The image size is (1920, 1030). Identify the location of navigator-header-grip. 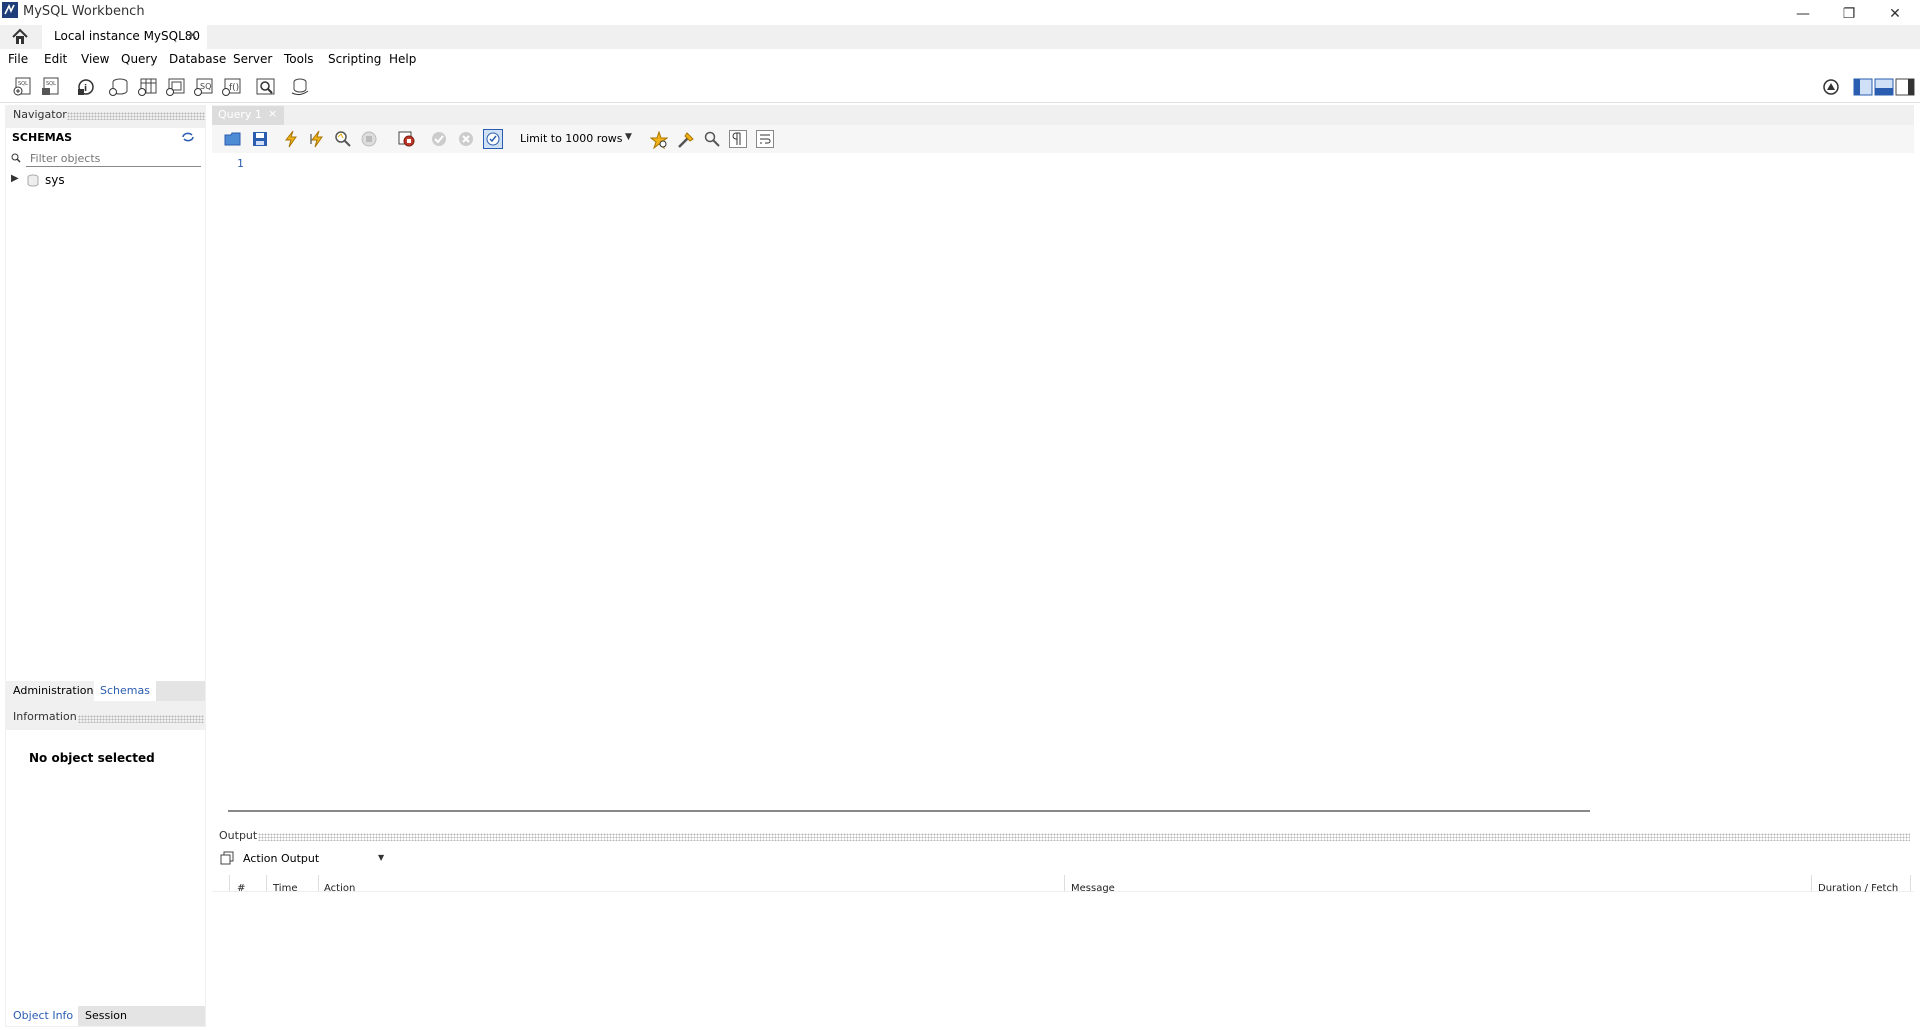
(136, 116).